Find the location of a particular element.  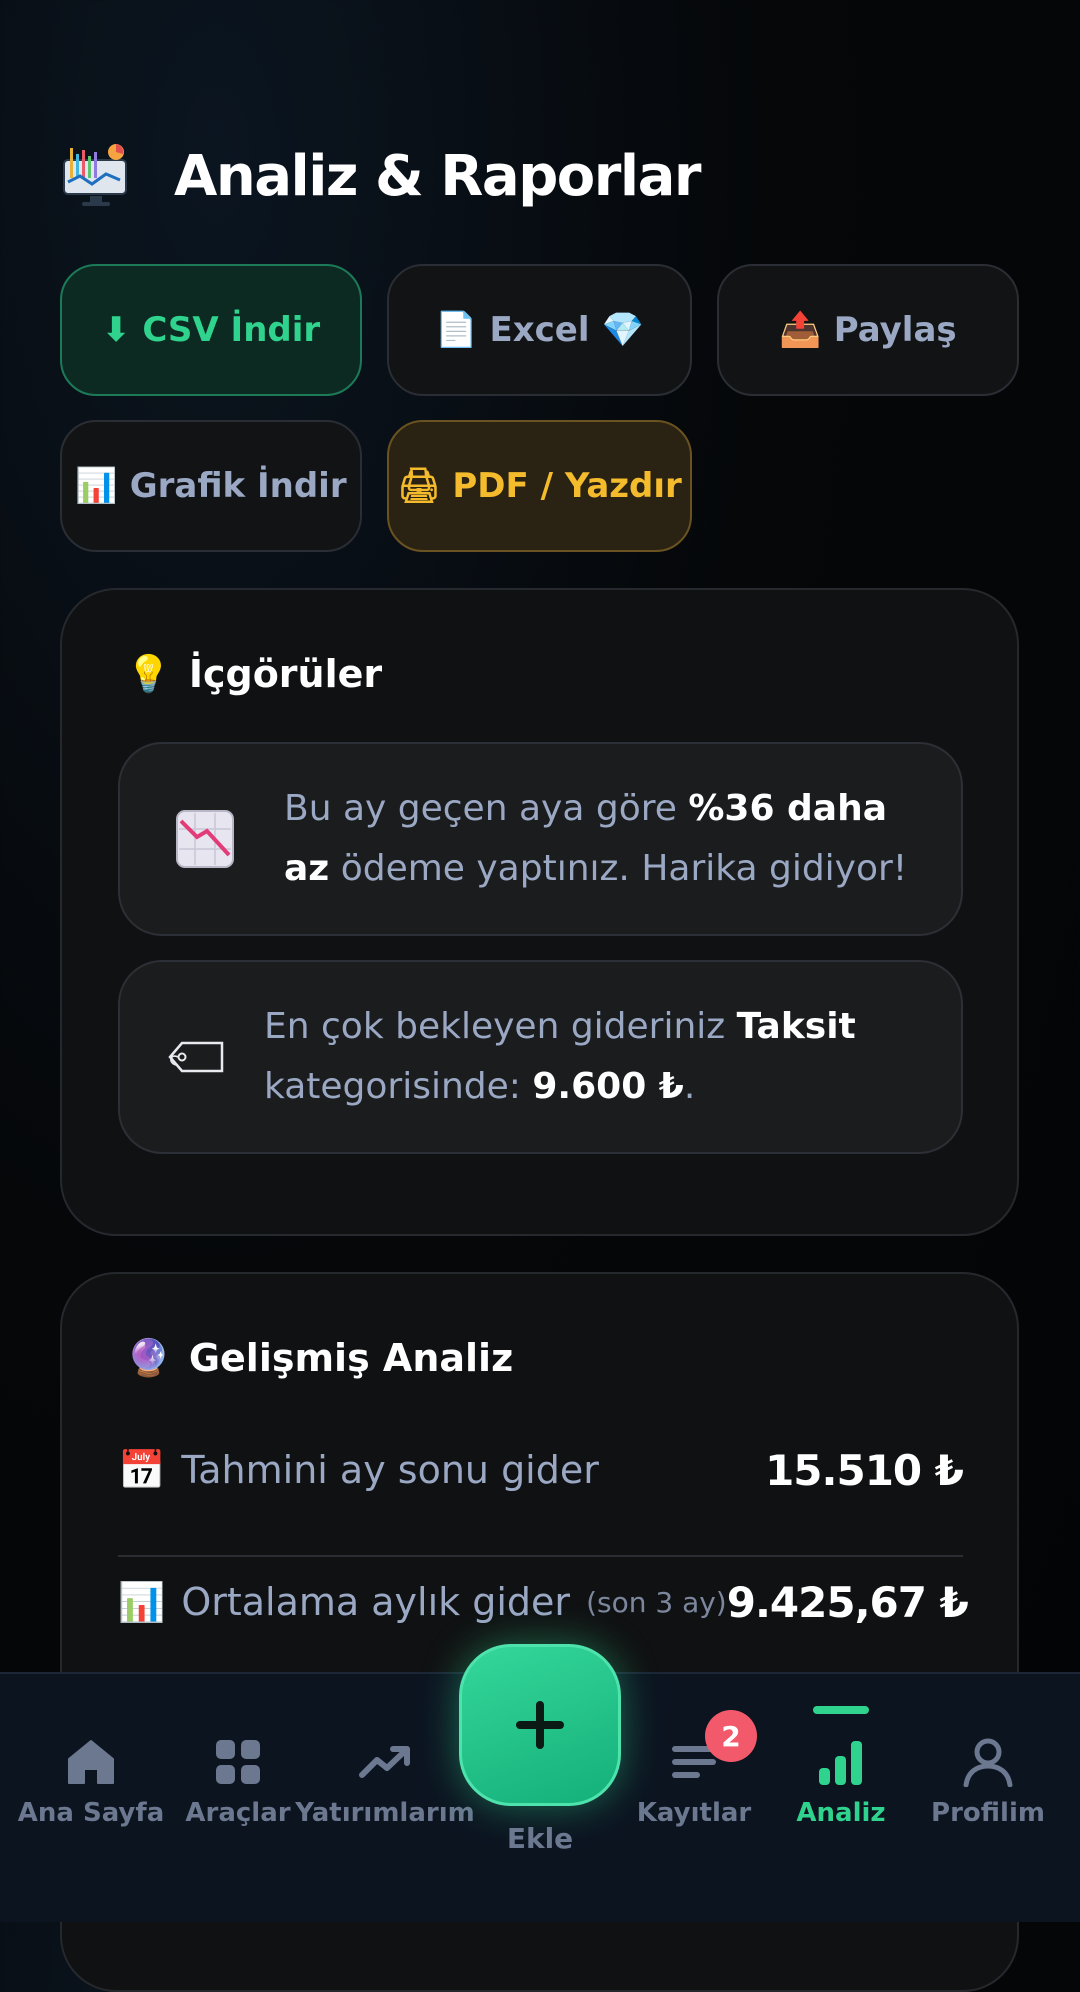

user-icon is located at coordinates (988, 1762).